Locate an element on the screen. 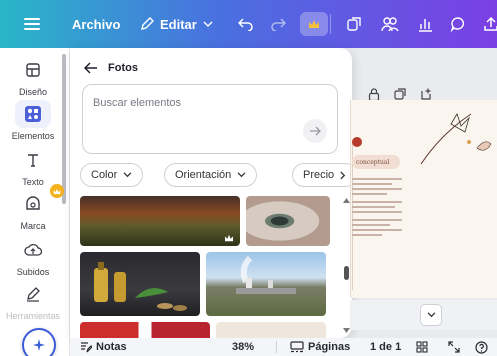 Image resolution: width=497 pixels, height=356 pixels. undo-button is located at coordinates (246, 24).